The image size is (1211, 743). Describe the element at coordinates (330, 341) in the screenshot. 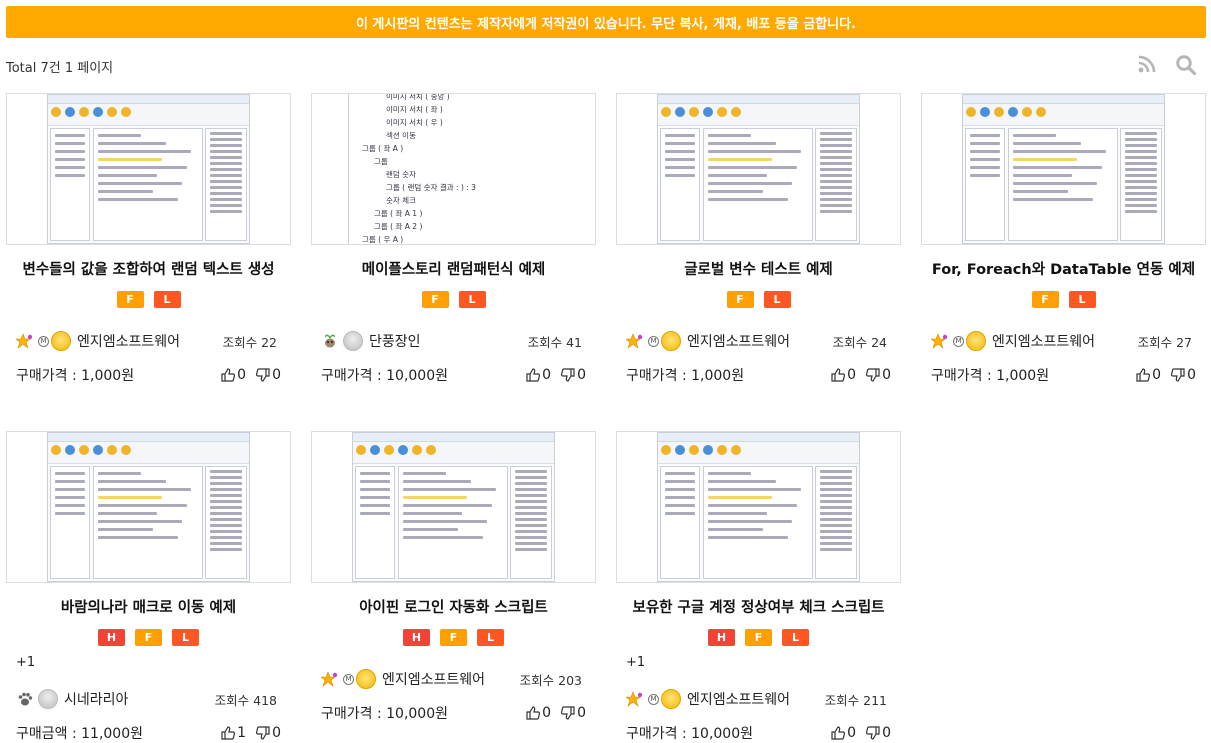

I see `level-sprout-icon` at that location.